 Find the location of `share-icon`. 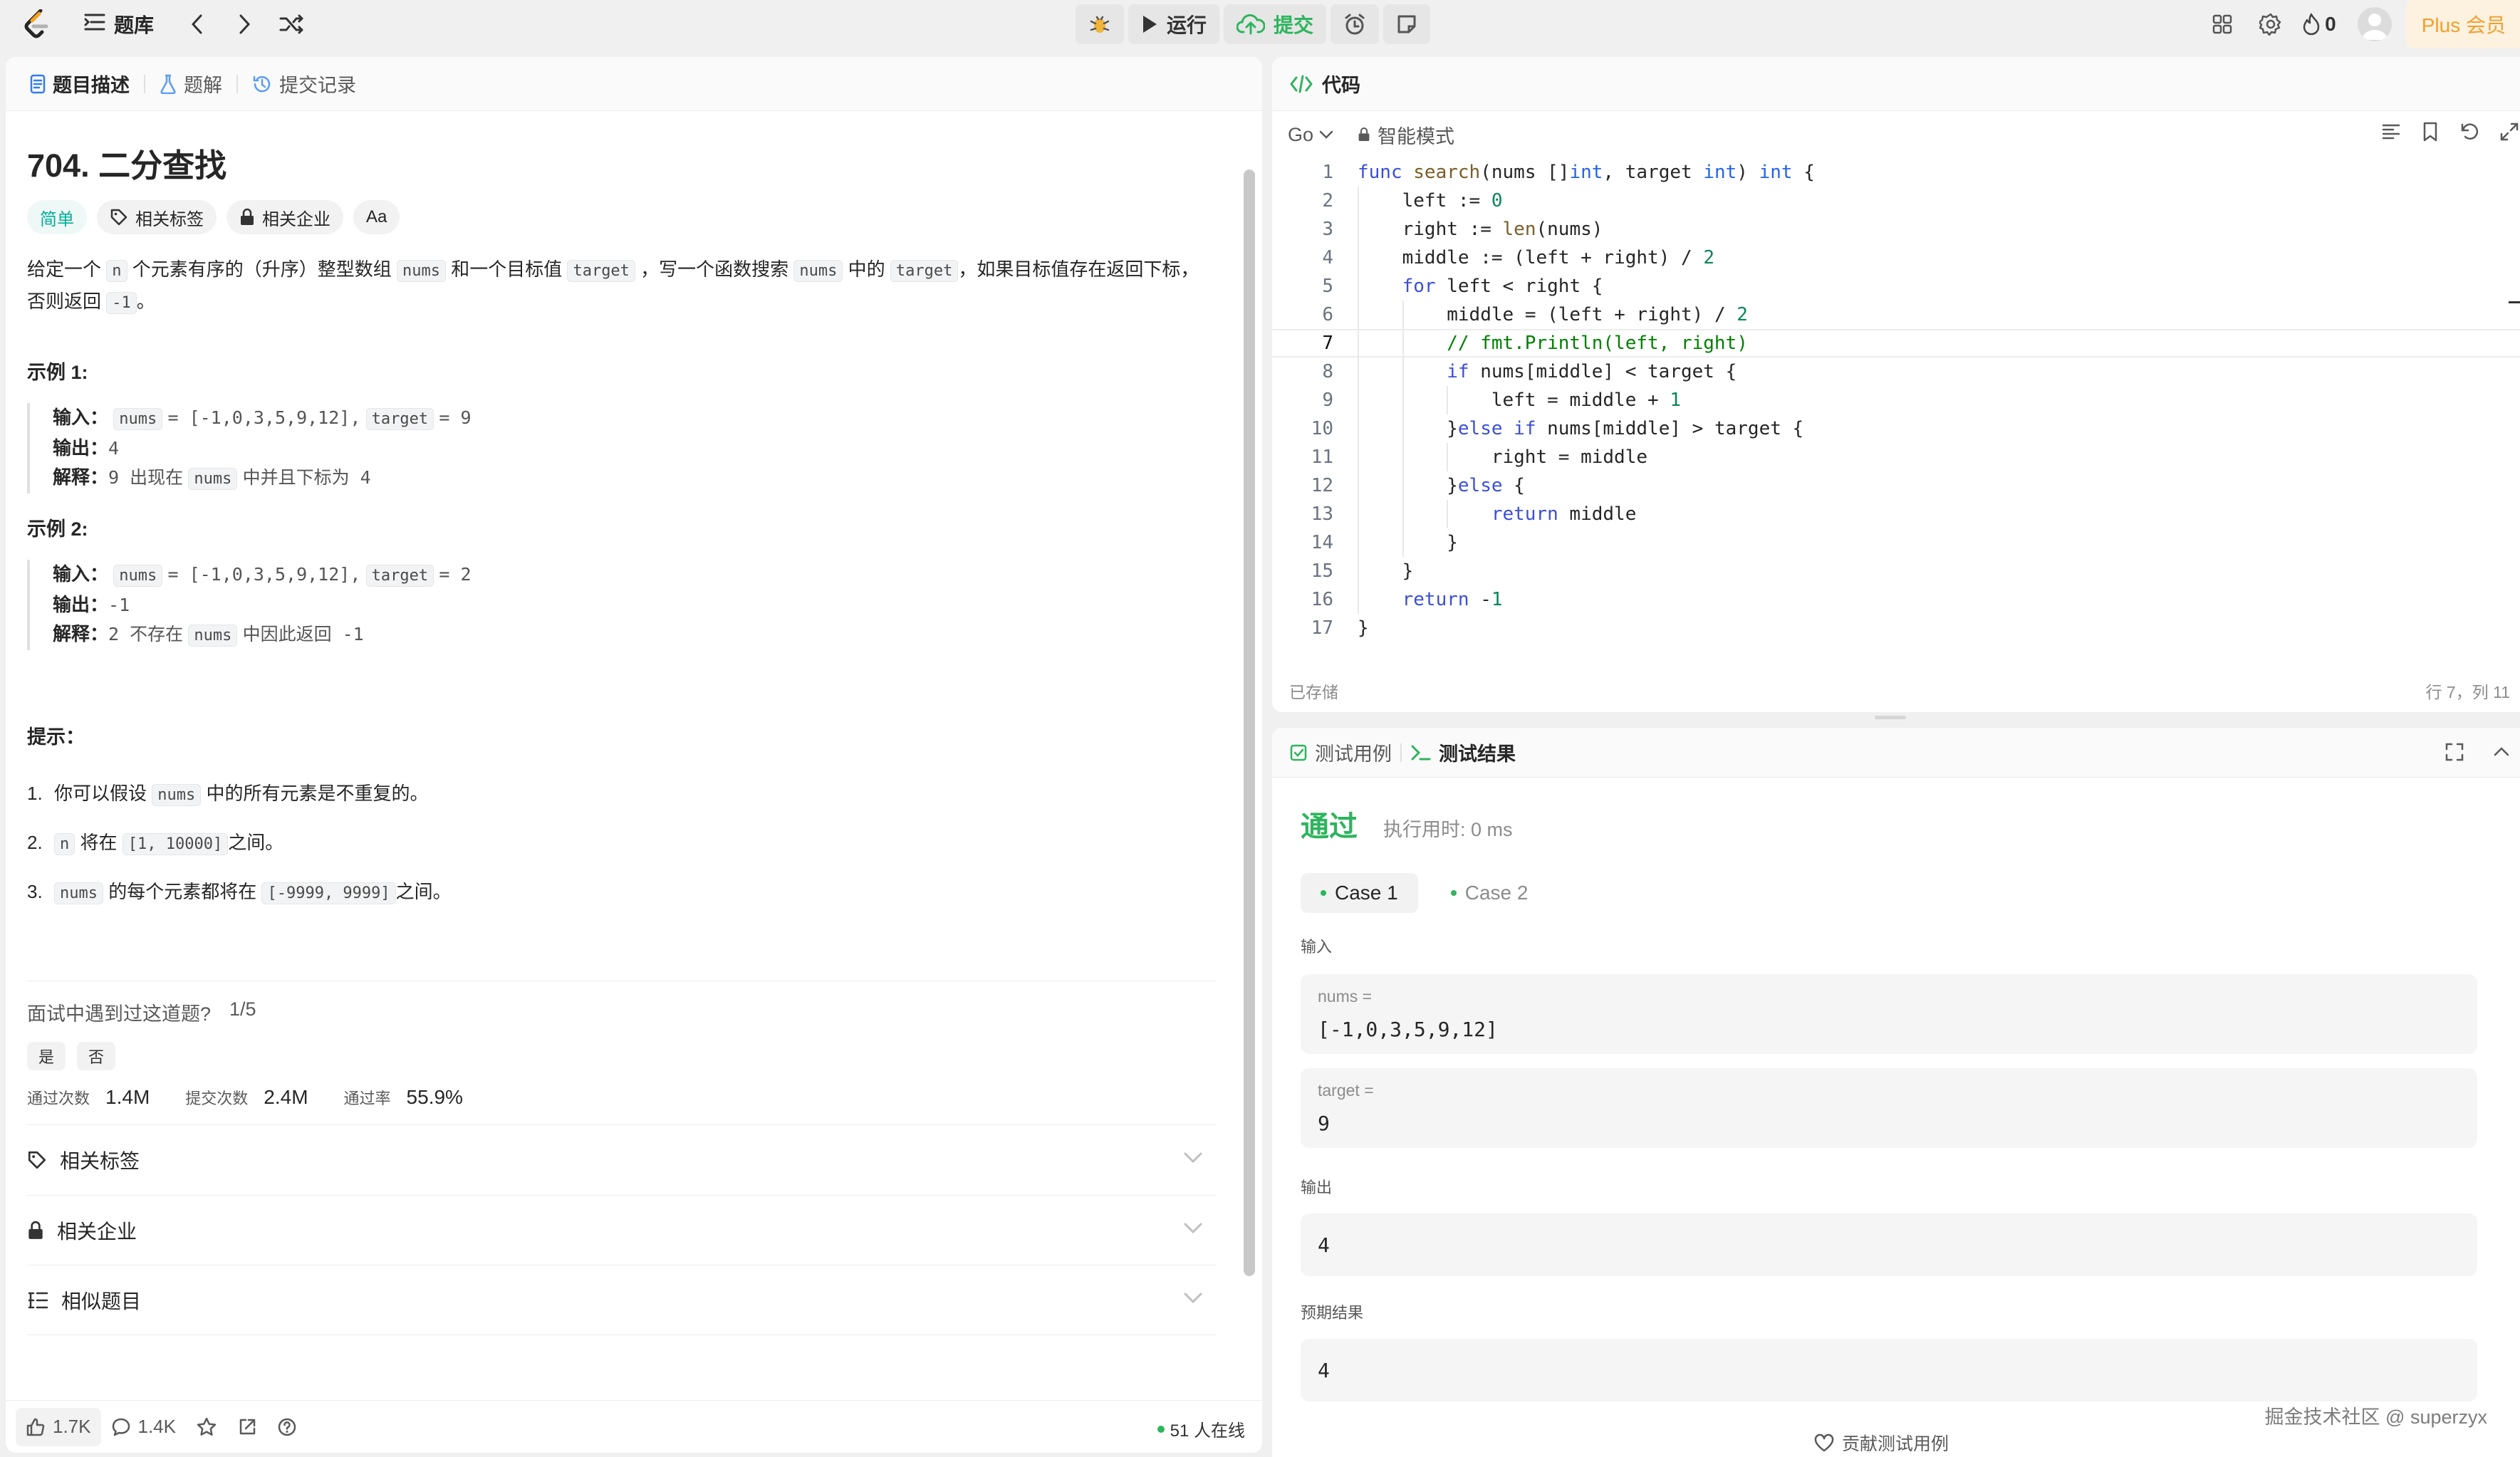

share-icon is located at coordinates (247, 1427).